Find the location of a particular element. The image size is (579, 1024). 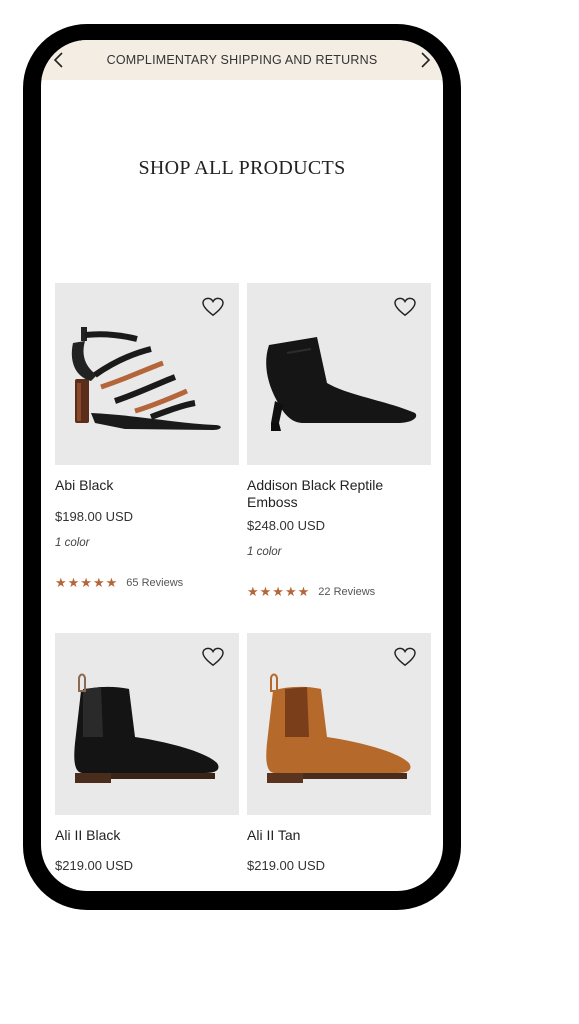

chevron-right-icon is located at coordinates (425, 60).